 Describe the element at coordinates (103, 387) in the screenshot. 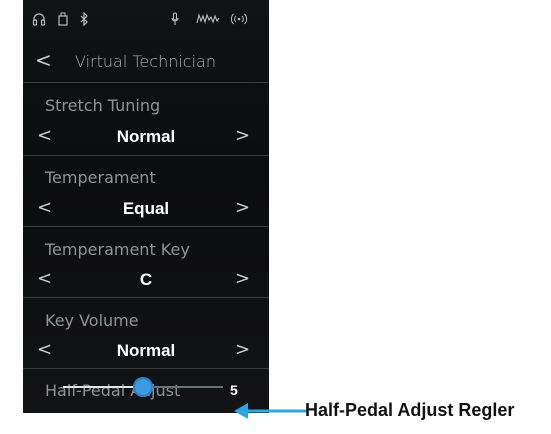

I see `half-pedal-slider-fill` at that location.